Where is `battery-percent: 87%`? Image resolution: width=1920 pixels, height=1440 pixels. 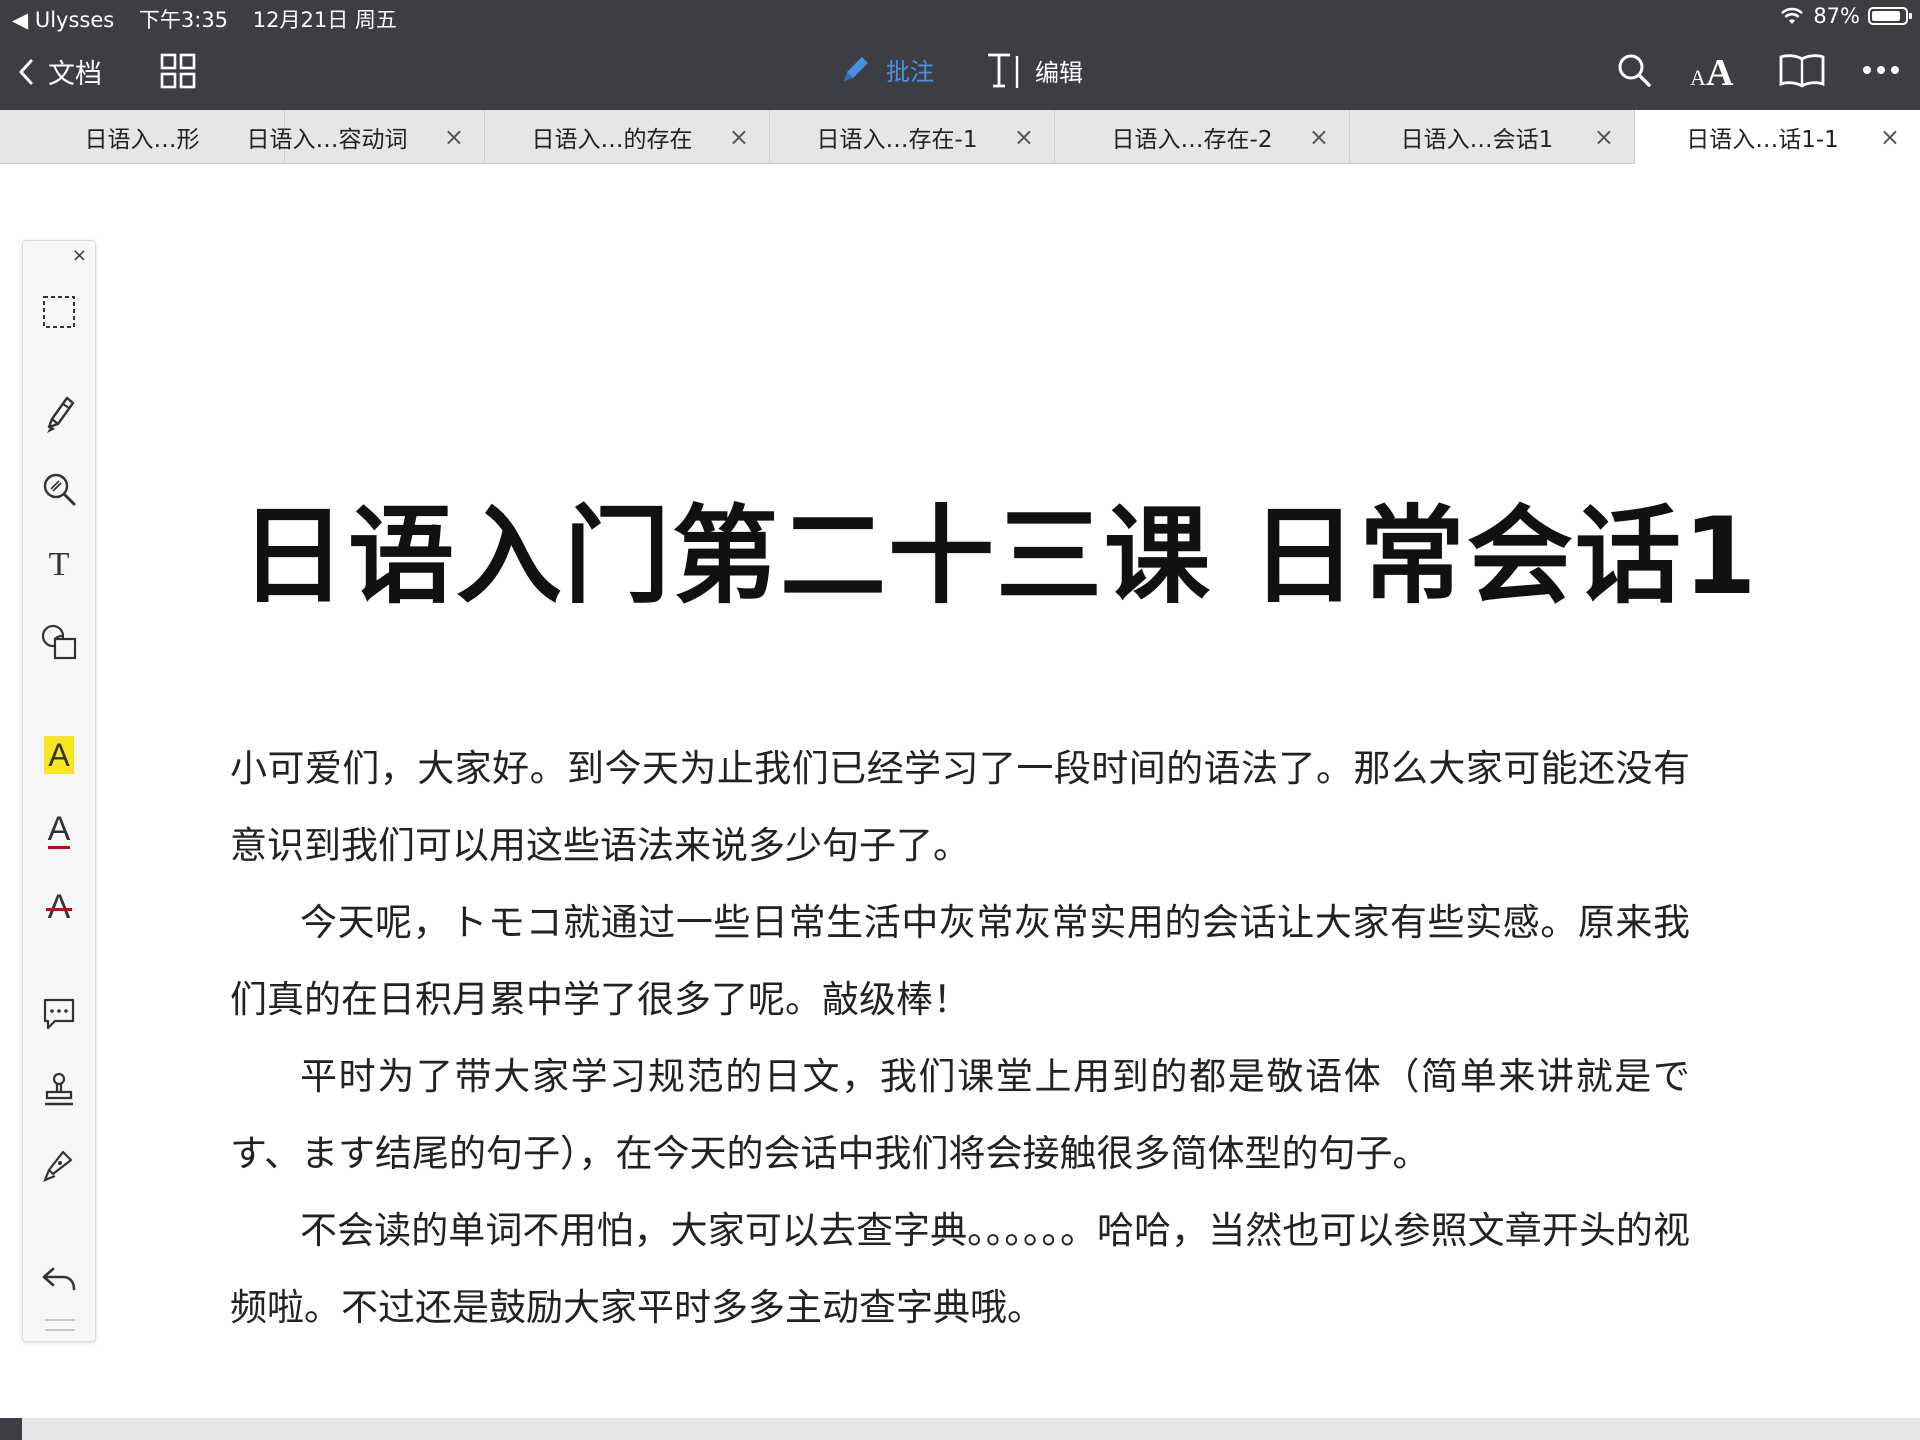 battery-percent: 87% is located at coordinates (1836, 16).